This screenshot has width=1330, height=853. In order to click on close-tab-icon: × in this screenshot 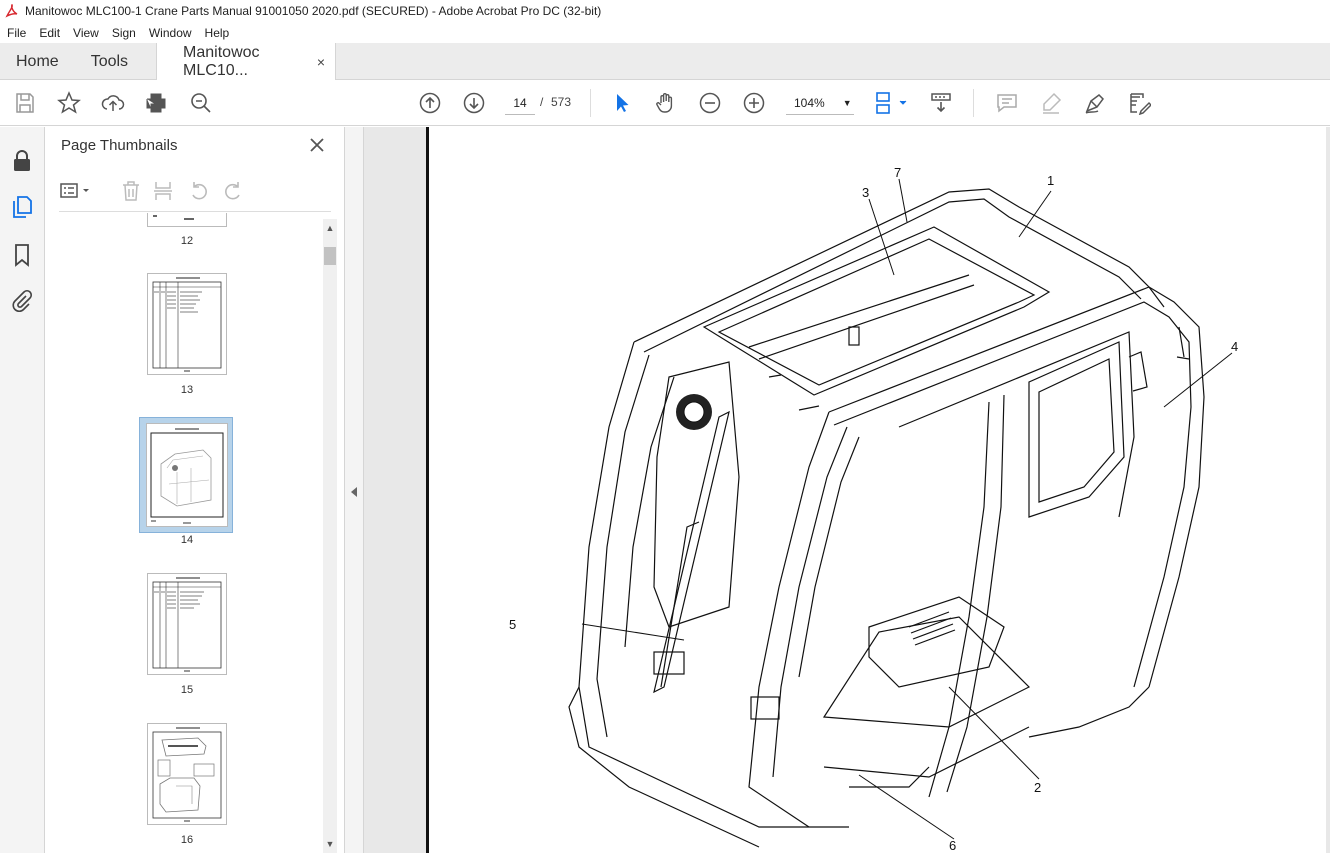, I will do `click(321, 62)`.